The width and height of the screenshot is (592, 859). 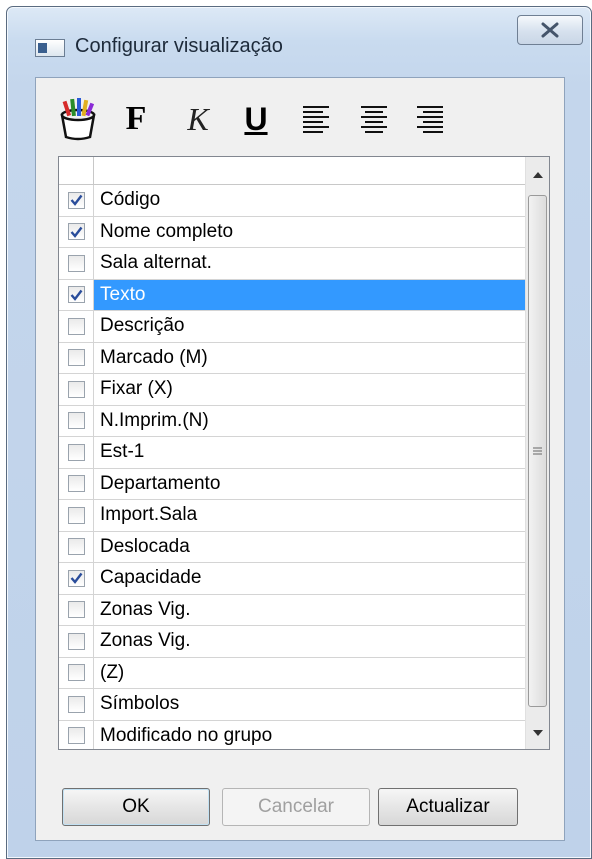 I want to click on list-item-label: Est-1, so click(x=122, y=452).